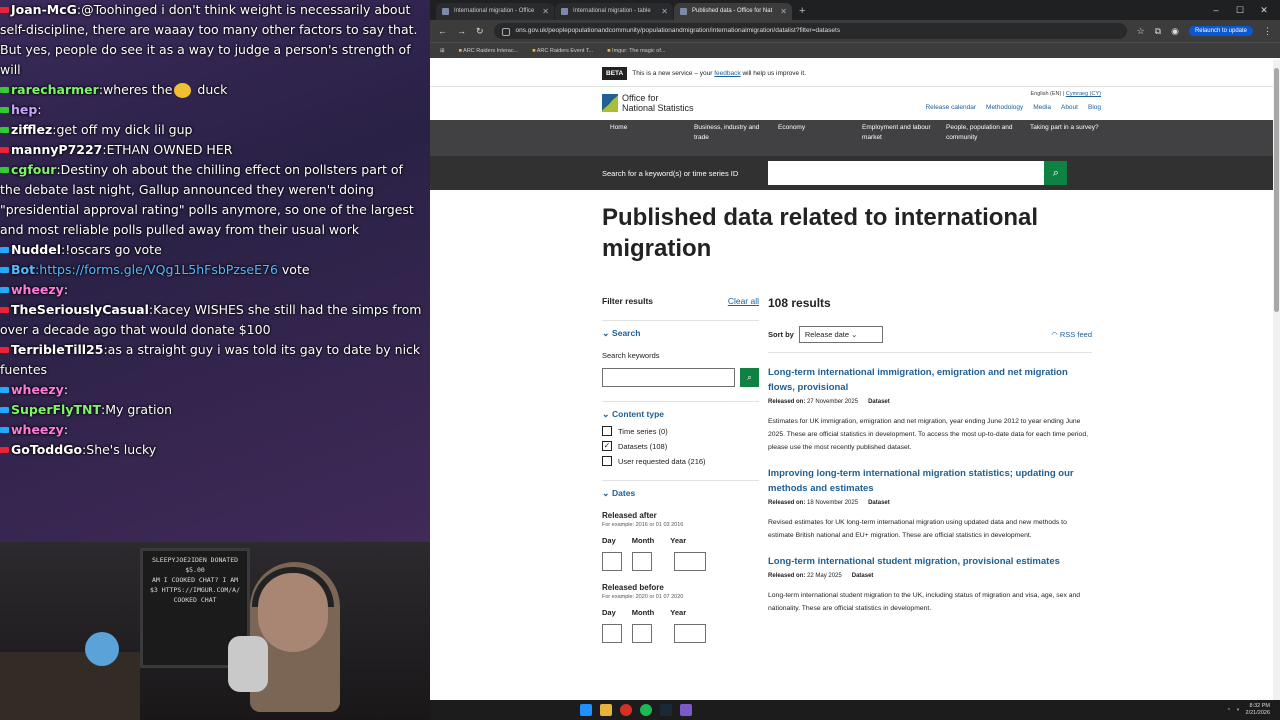  What do you see at coordinates (690, 633) in the screenshot?
I see `before-year-input` at bounding box center [690, 633].